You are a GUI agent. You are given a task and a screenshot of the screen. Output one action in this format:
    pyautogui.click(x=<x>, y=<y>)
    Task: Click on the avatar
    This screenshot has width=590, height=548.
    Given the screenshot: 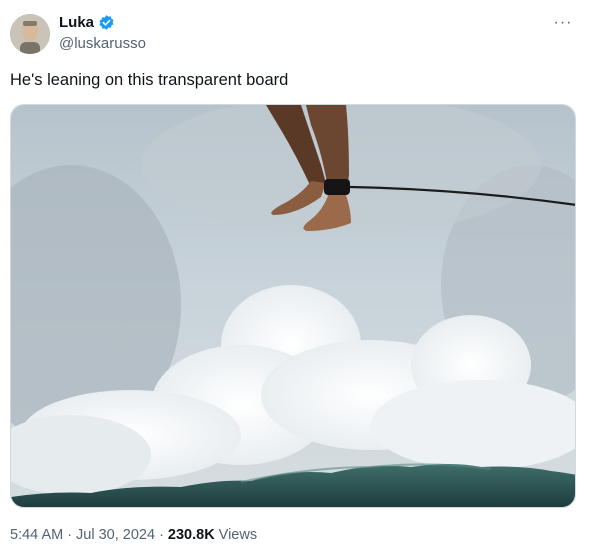 What is the action you would take?
    pyautogui.click(x=30, y=34)
    